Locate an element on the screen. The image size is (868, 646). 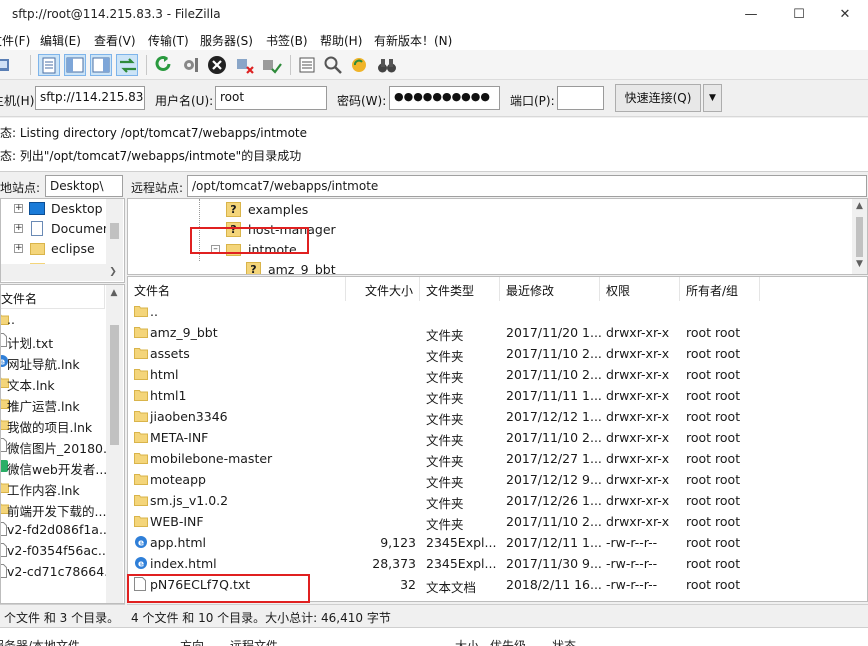
local-file-name: 计划.txt is located at coordinates (30, 343).